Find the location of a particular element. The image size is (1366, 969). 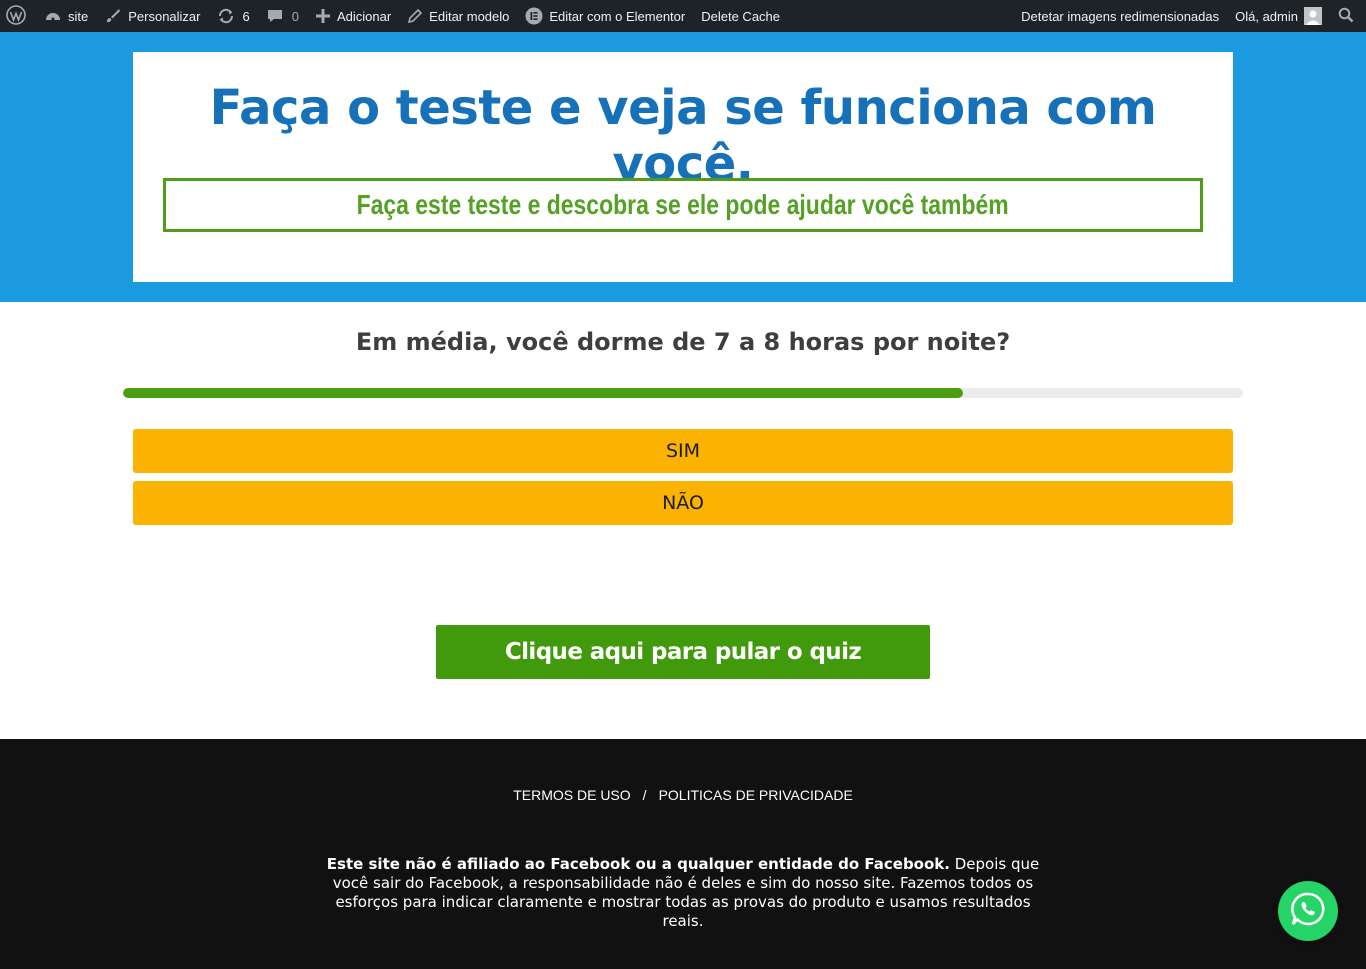

comment-icon is located at coordinates (275, 16).